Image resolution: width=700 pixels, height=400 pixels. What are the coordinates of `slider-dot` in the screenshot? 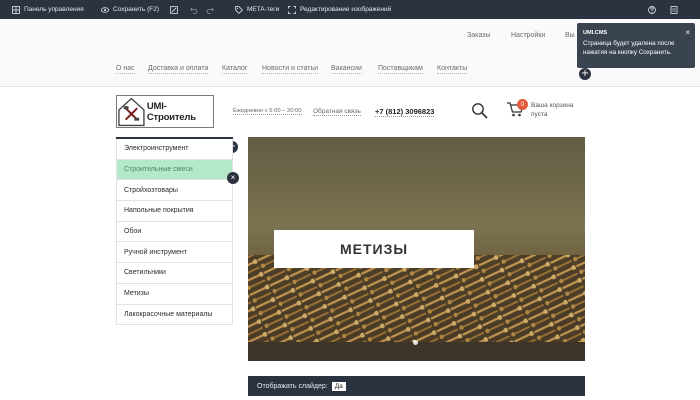 It's located at (415, 342).